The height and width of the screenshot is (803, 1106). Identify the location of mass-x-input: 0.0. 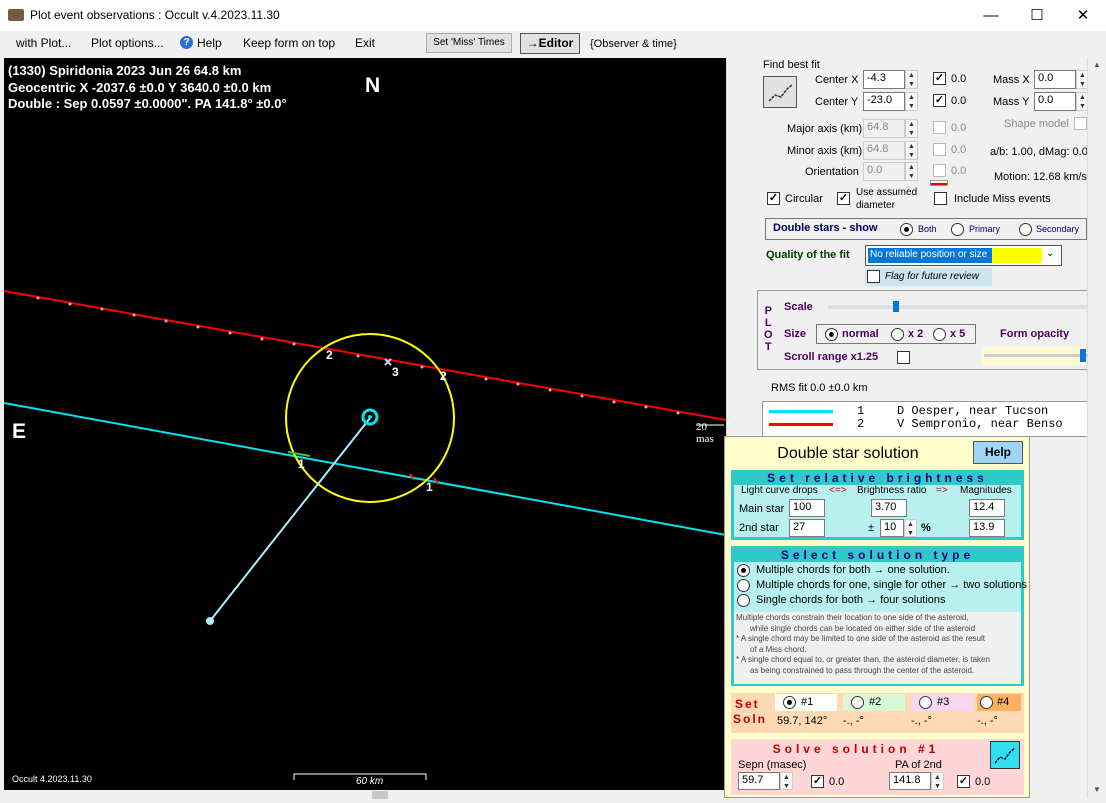
(1055, 79).